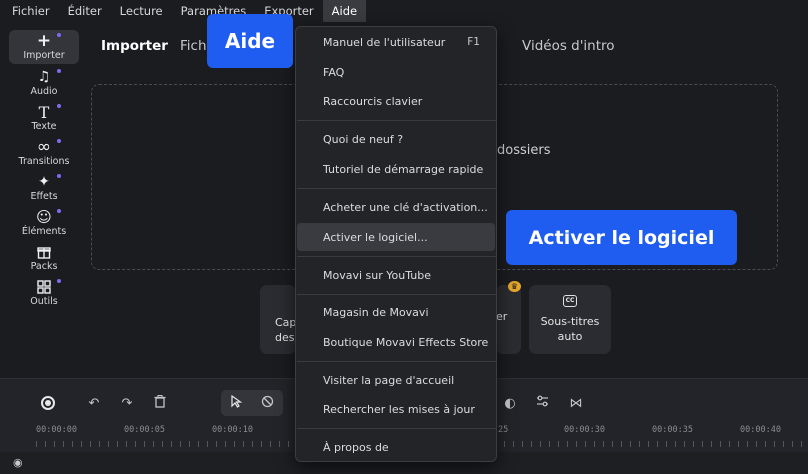 This screenshot has width=808, height=474. I want to click on menu-item-label: FAQ, so click(334, 72).